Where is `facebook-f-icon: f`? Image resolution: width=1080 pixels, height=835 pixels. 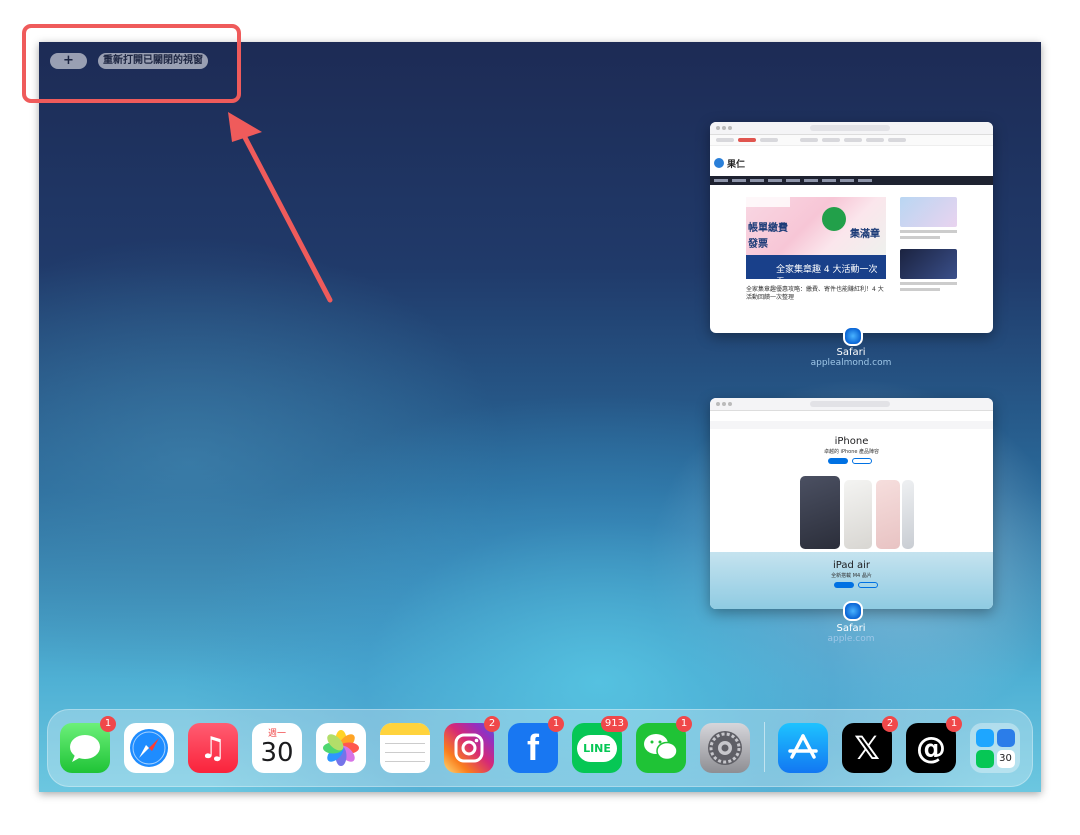 facebook-f-icon: f is located at coordinates (533, 747).